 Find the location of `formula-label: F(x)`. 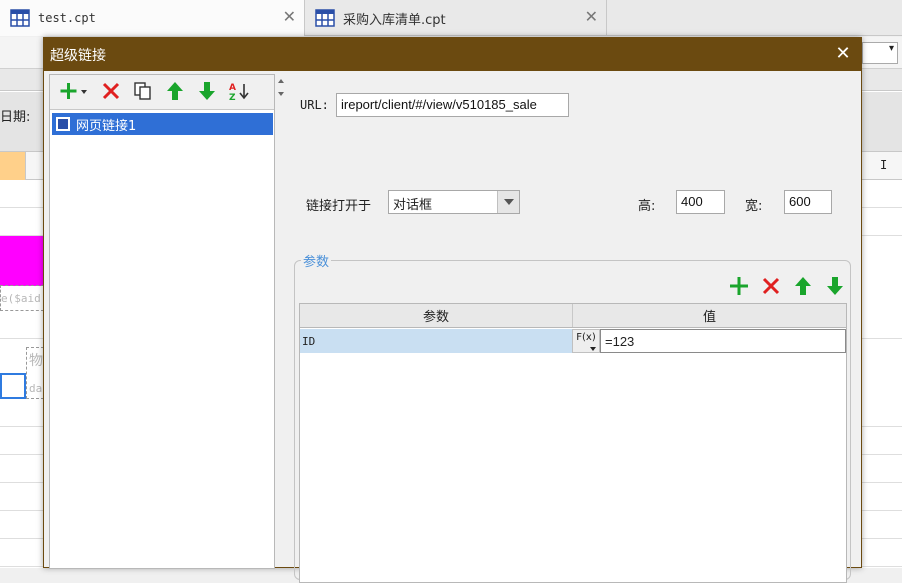

formula-label: F(x) is located at coordinates (586, 337).